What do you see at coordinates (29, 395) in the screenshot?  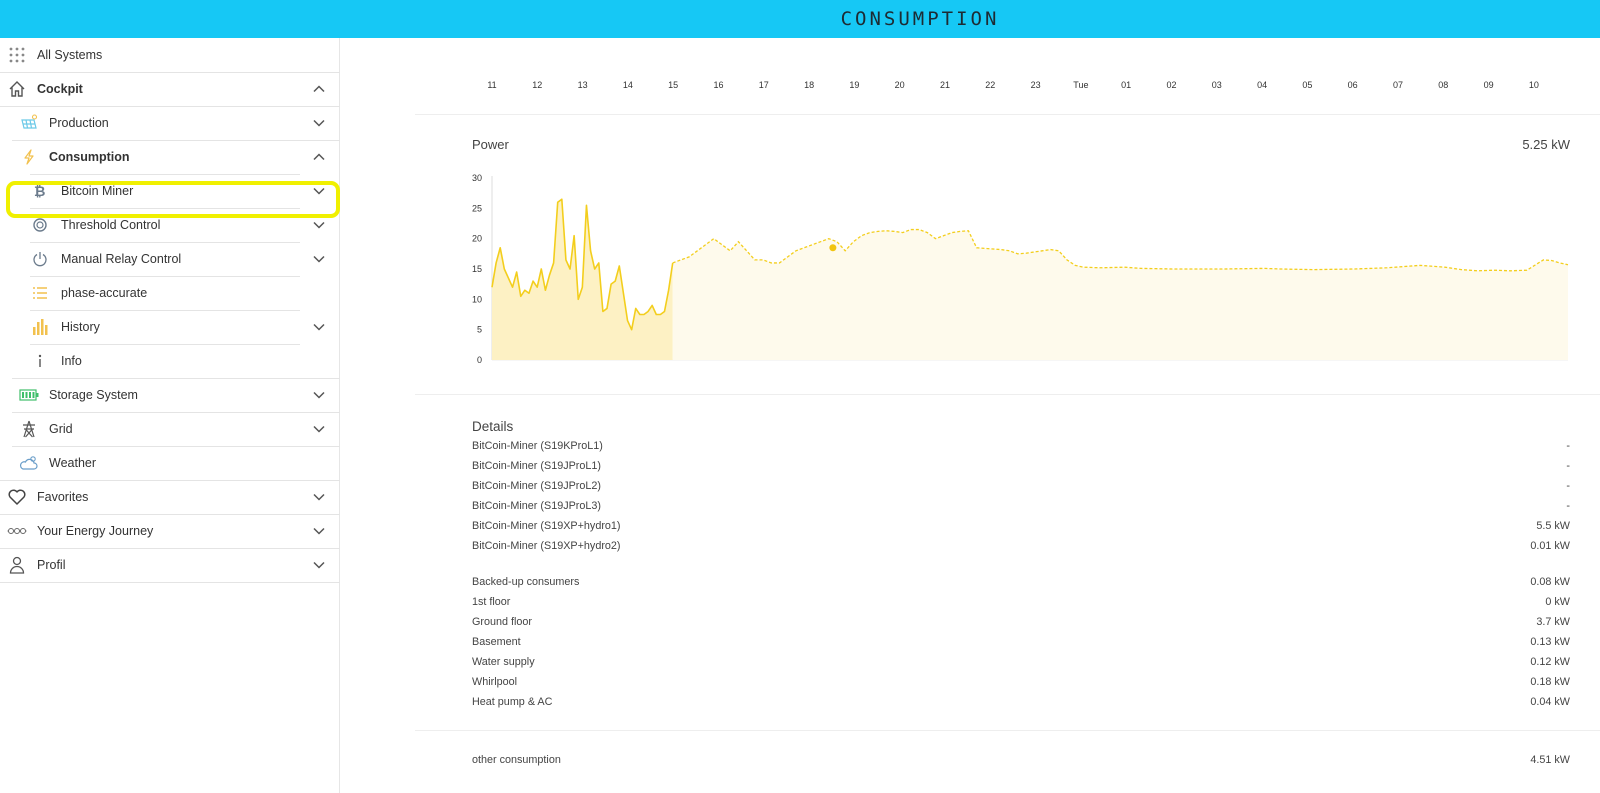 I see `battery-icon` at bounding box center [29, 395].